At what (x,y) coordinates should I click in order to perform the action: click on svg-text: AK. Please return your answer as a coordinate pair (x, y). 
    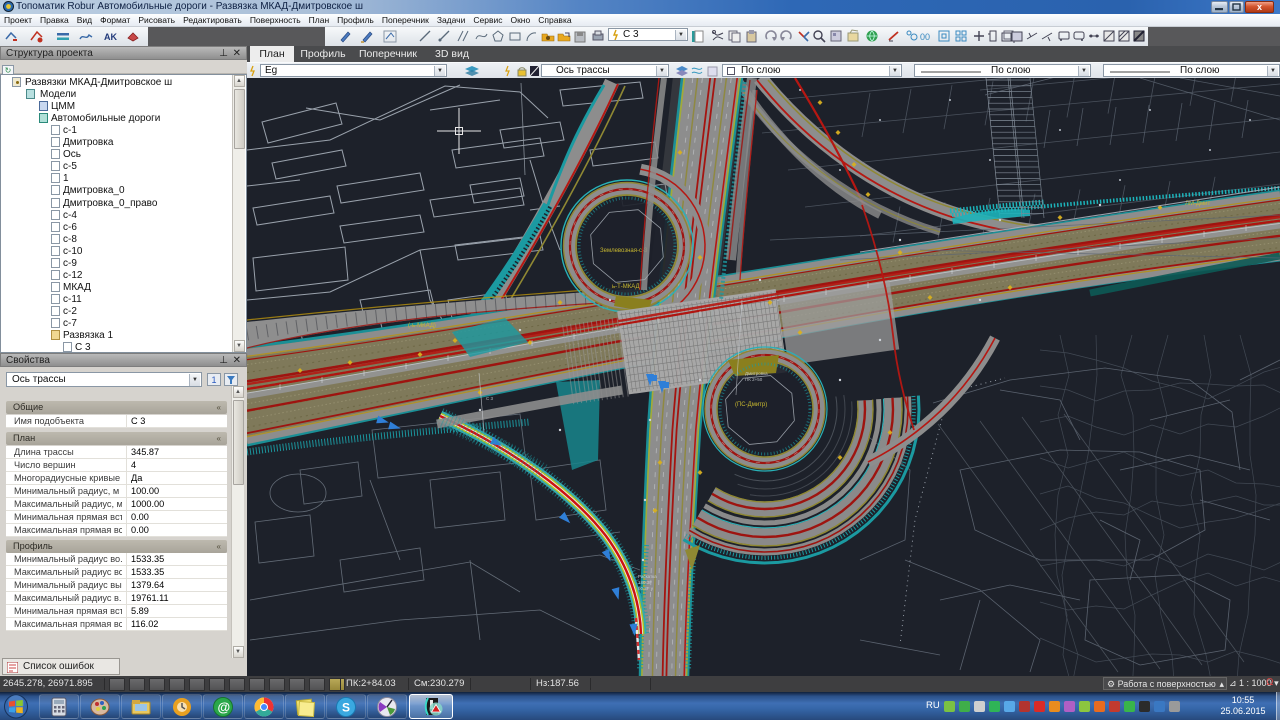
    Looking at the image, I should click on (110, 37).